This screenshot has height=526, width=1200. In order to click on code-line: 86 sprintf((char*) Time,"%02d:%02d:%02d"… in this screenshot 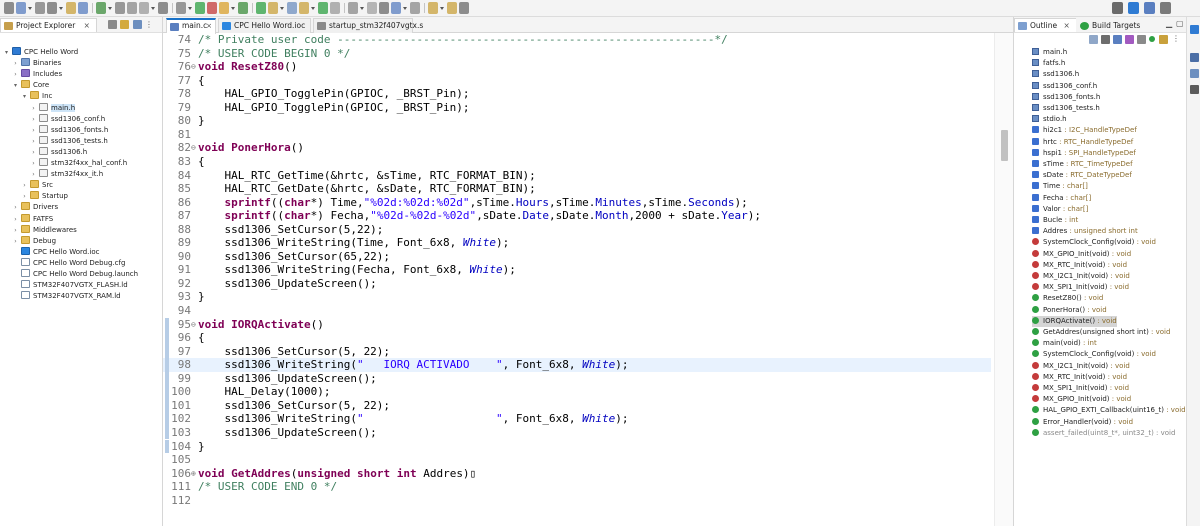, I will do `click(577, 203)`.